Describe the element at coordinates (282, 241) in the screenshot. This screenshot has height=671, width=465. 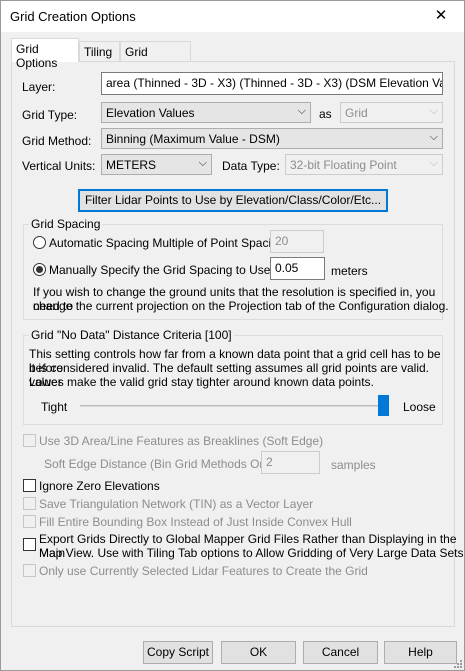
I see `auto-spacing-value: 20` at that location.